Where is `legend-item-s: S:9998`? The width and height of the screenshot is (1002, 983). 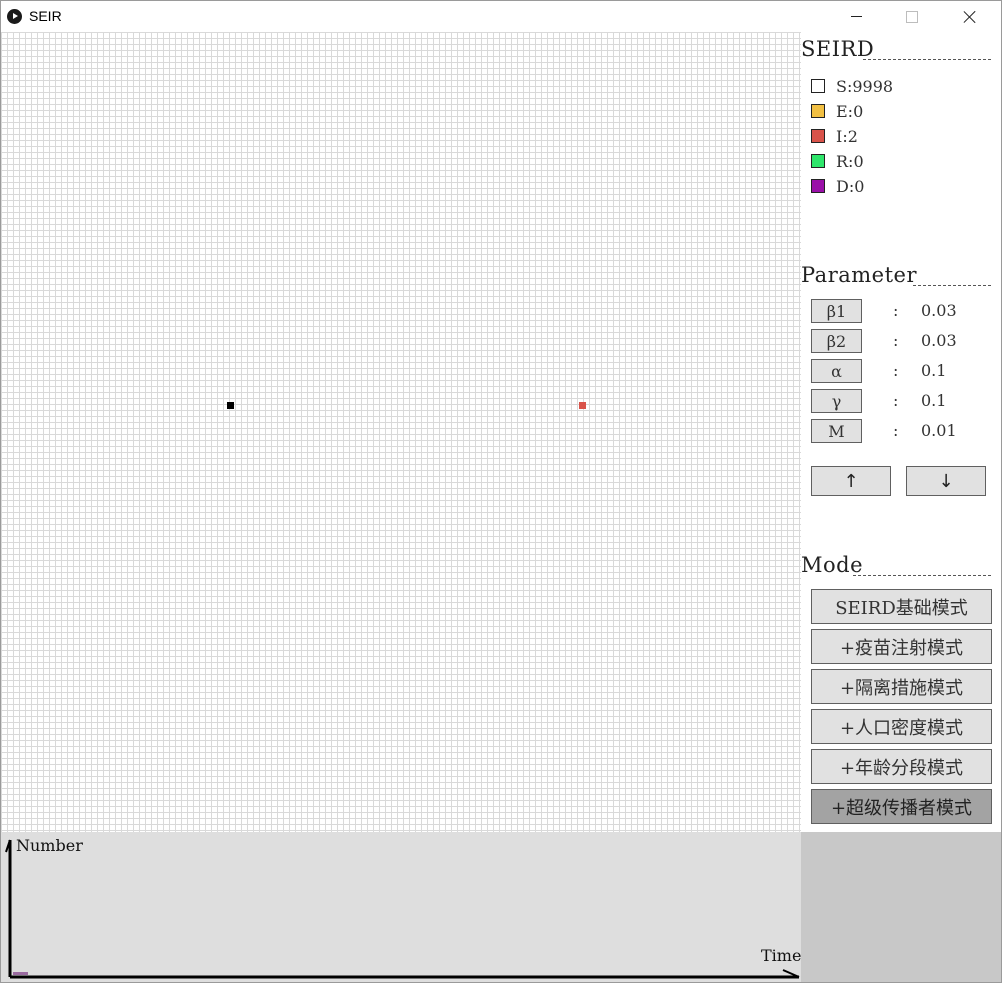
legend-item-s: S:9998 is located at coordinates (852, 86).